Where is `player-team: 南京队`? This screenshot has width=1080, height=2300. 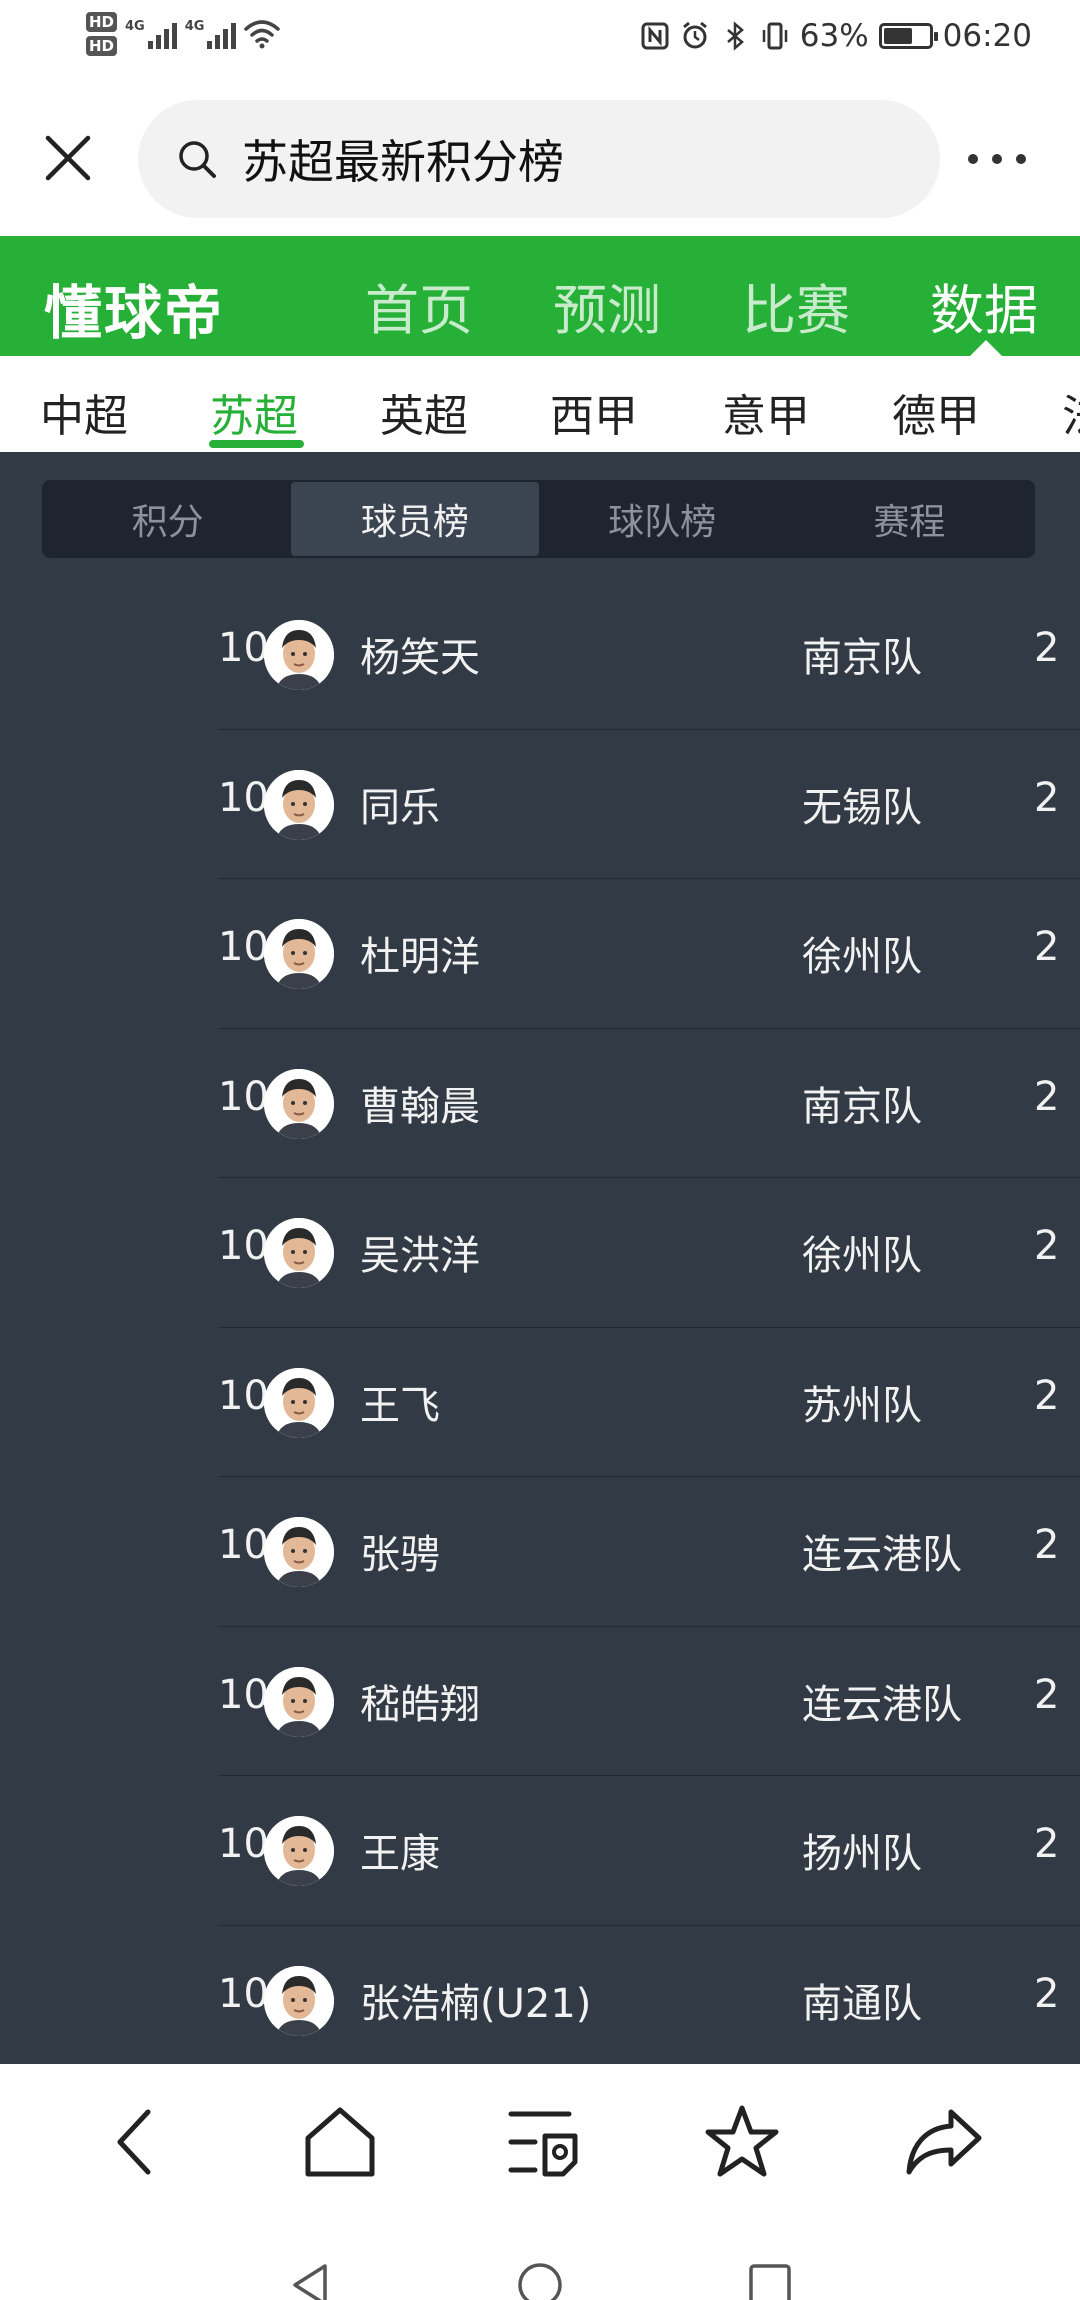 player-team: 南京队 is located at coordinates (862, 658).